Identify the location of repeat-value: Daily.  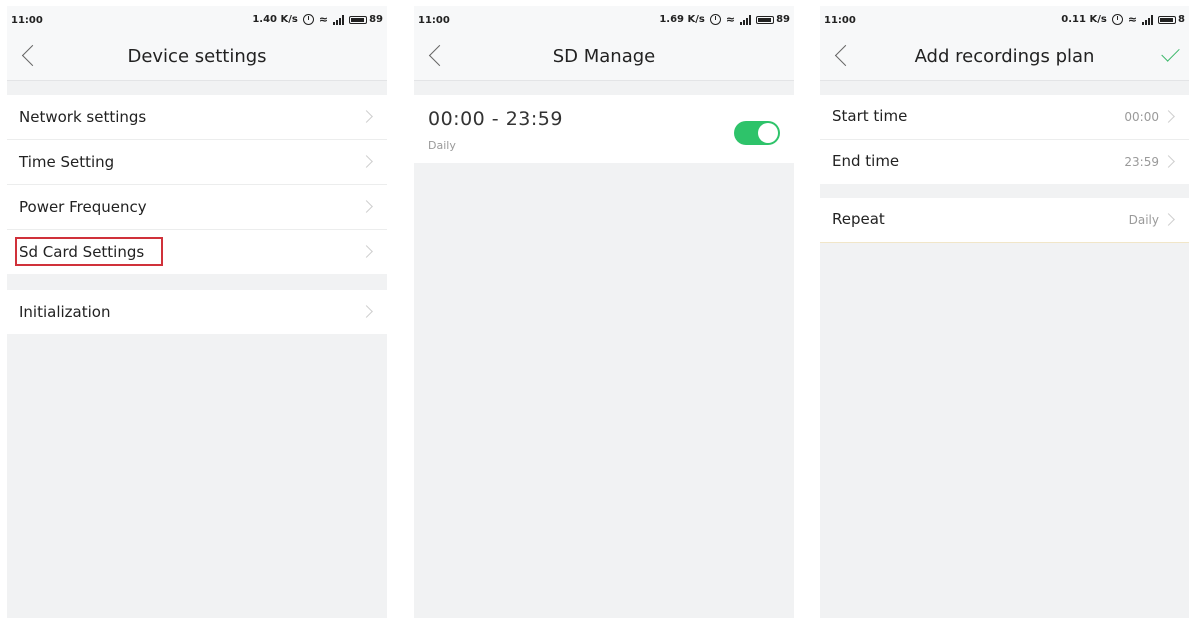
(1143, 220).